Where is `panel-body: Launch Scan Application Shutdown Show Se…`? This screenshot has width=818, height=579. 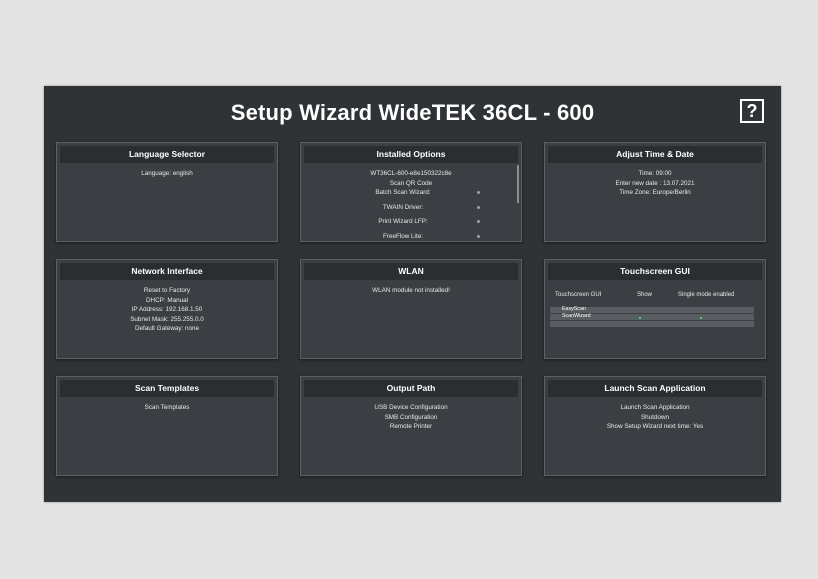
panel-body: Launch Scan Application Shutdown Show Se… is located at coordinates (655, 417).